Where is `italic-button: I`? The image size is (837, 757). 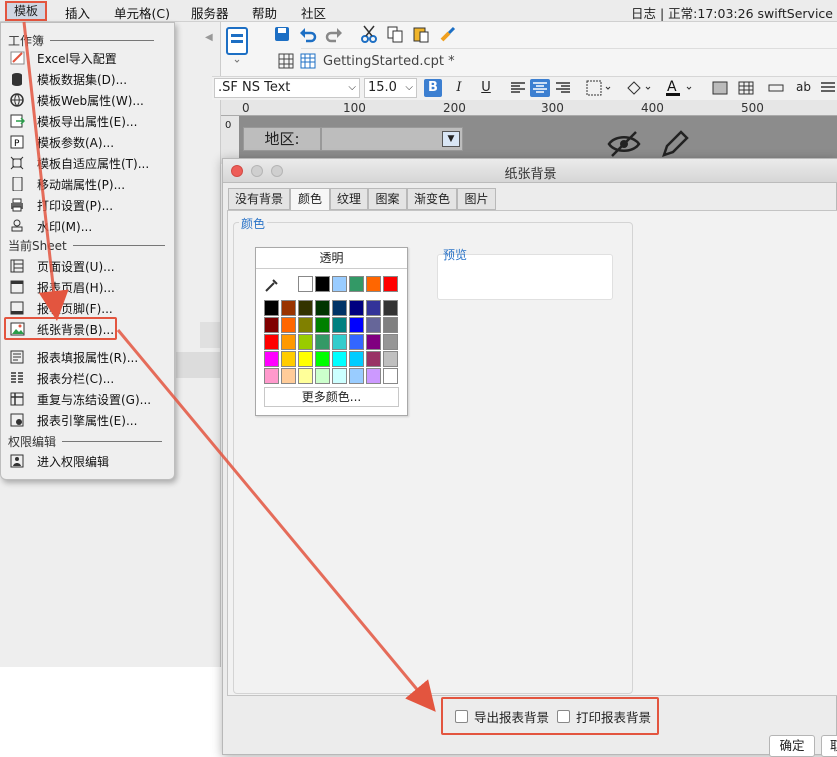
italic-button: I is located at coordinates (459, 88).